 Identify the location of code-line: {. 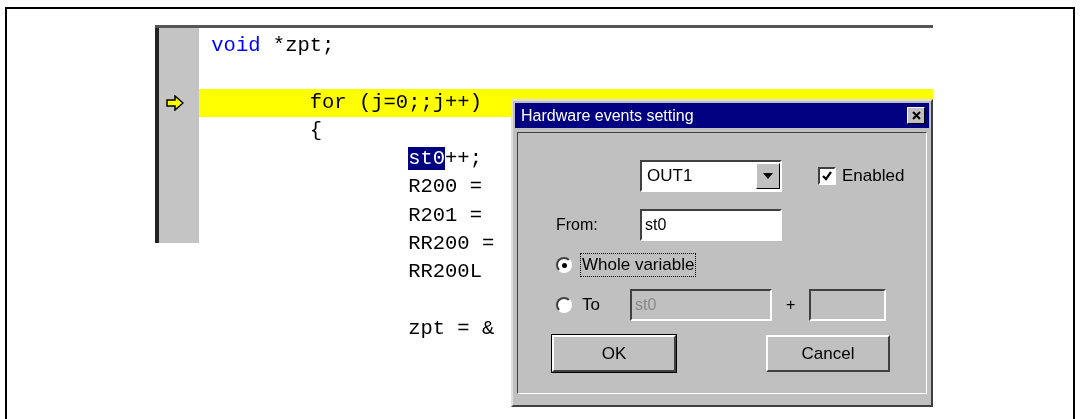
(316, 130).